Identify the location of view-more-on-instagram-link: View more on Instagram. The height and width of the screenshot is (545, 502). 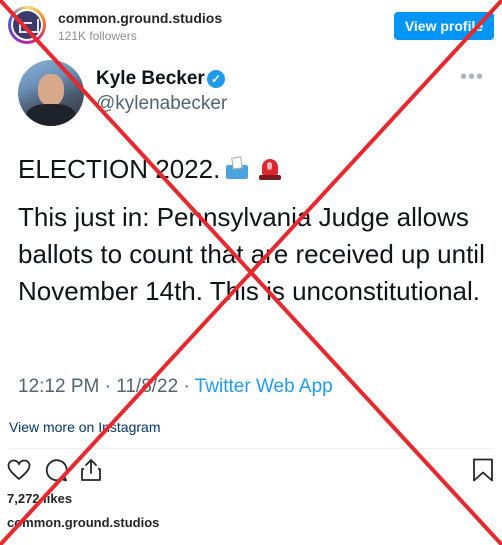
(84, 427).